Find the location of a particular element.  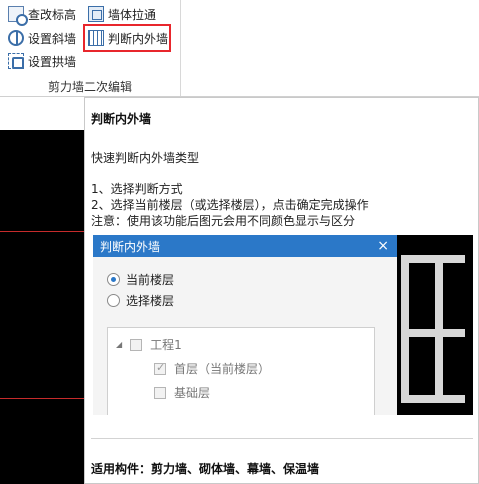

check-elevation-button: 查改标高 is located at coordinates (42, 14).